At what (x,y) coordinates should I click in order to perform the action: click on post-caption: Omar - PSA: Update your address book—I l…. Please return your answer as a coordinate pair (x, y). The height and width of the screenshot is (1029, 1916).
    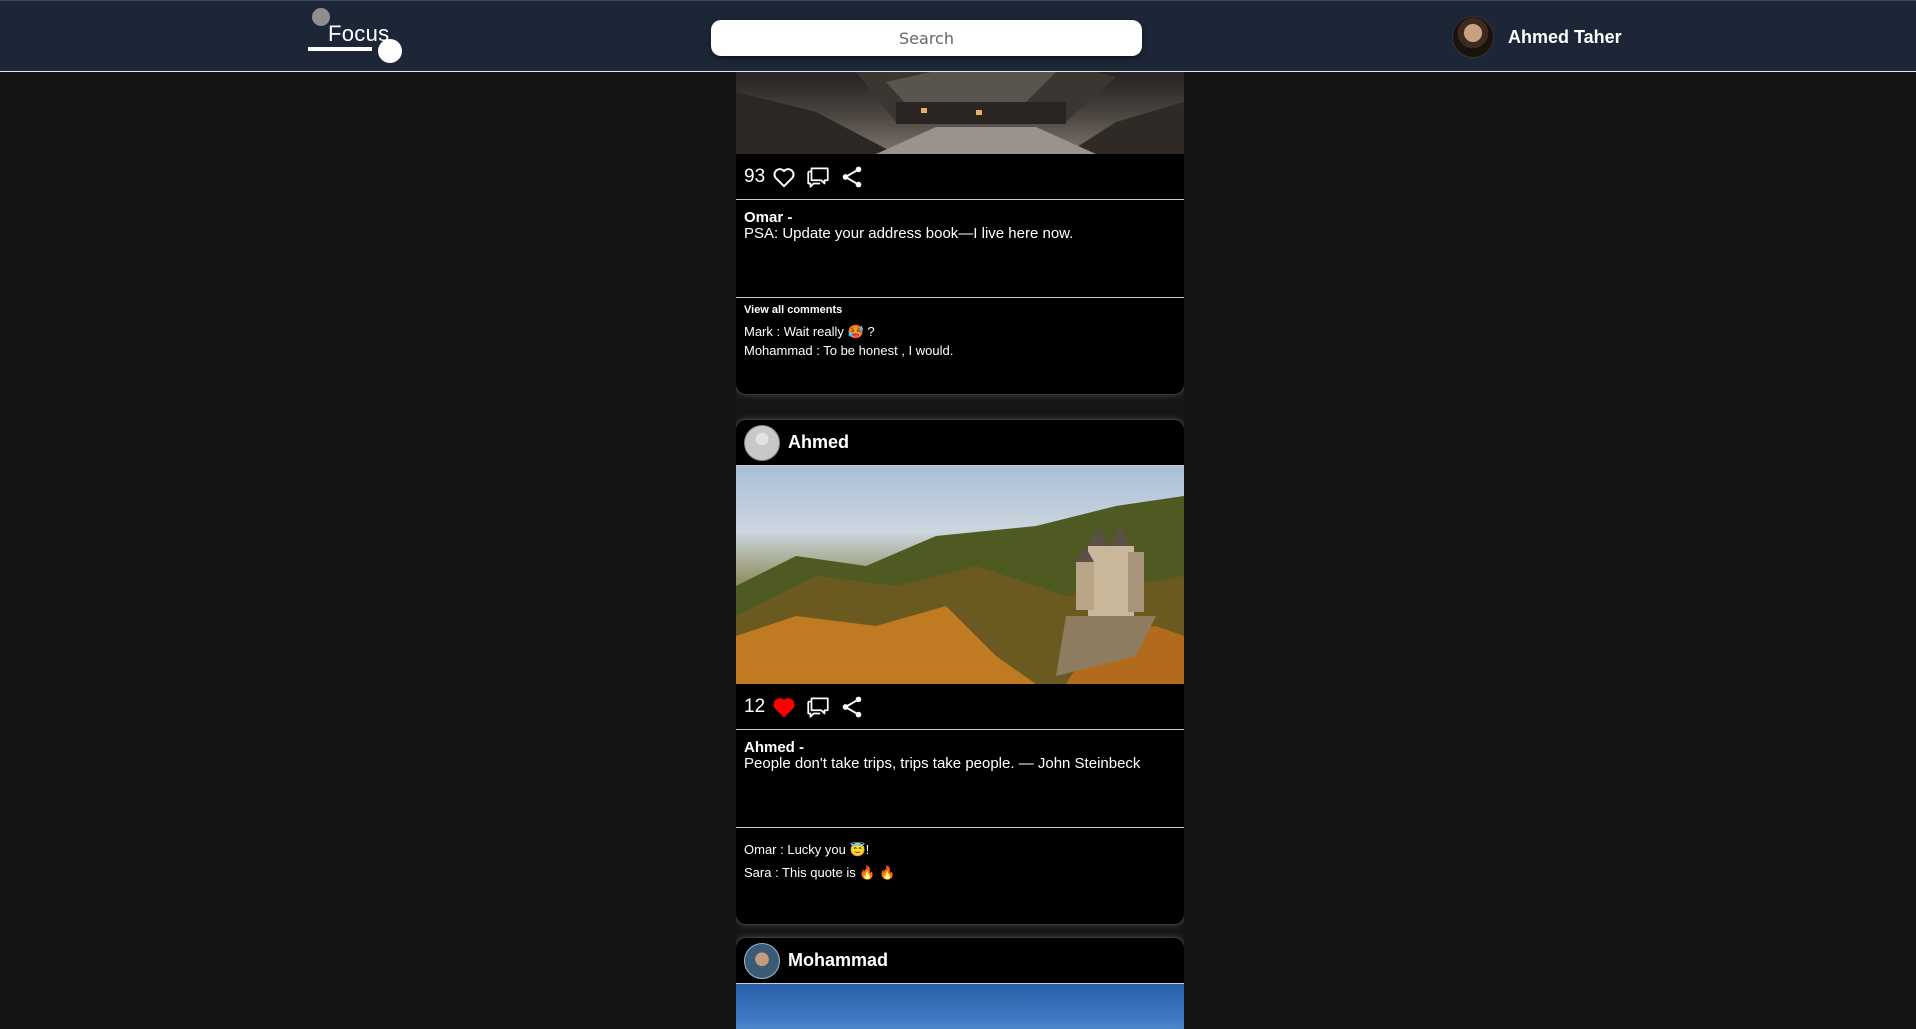
    Looking at the image, I should click on (960, 249).